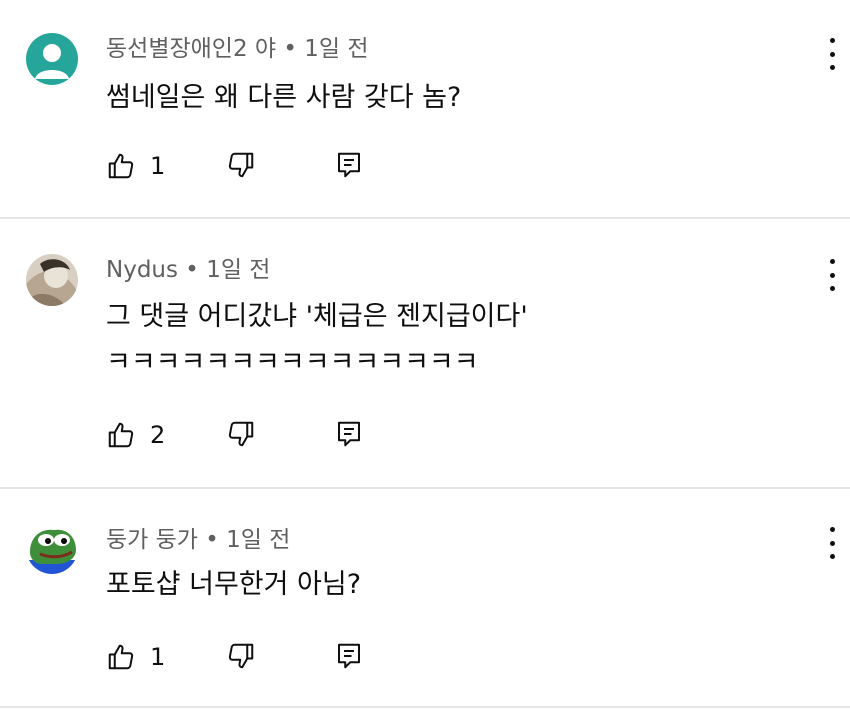  What do you see at coordinates (135, 435) in the screenshot?
I see `like-button: 2` at bounding box center [135, 435].